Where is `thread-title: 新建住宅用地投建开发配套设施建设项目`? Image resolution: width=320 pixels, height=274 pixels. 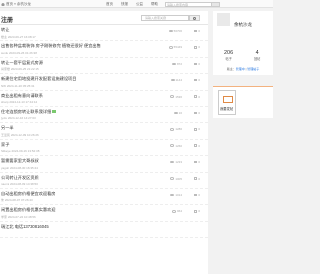
thread-title: 新建住宅用地投建开发配套设施建设项目 is located at coordinates (38, 79).